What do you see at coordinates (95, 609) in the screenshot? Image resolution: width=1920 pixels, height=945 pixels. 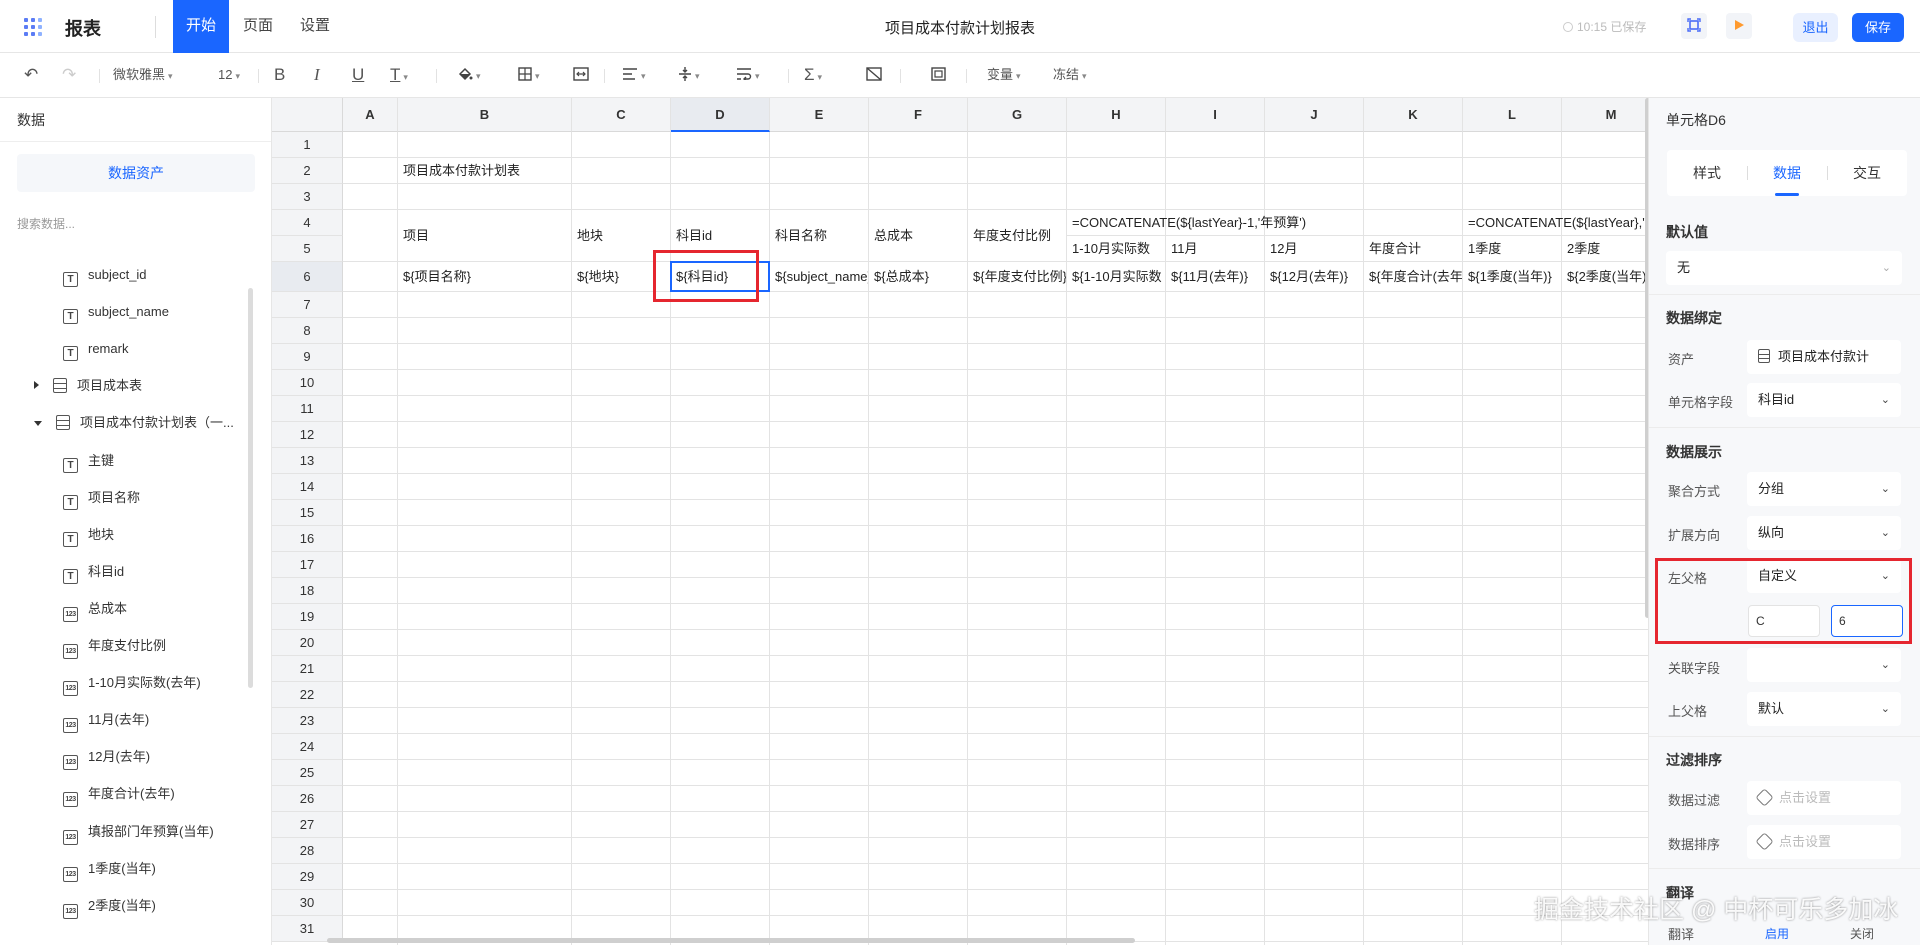 I see `tree-item: 123 总成本` at bounding box center [95, 609].